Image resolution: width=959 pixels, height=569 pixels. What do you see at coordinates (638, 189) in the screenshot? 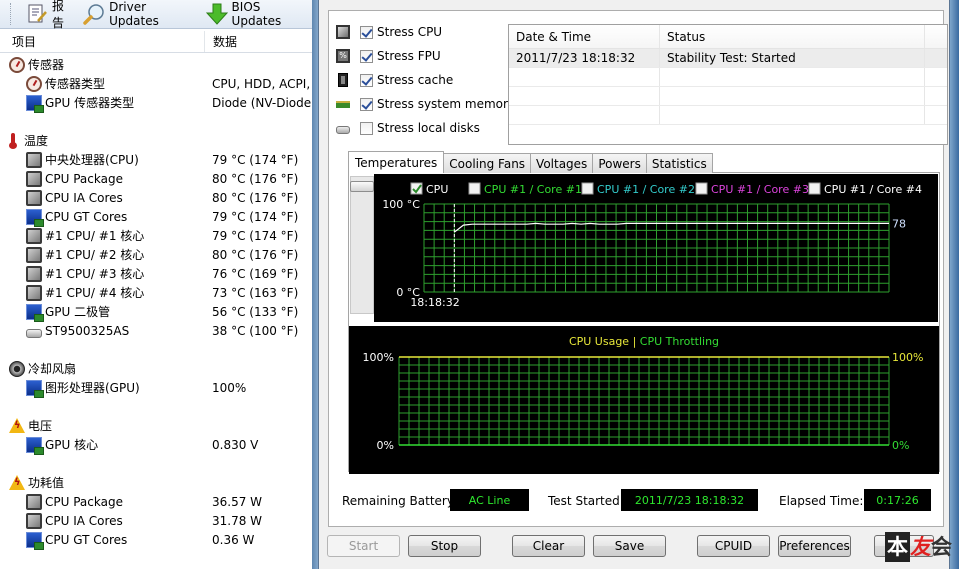
I see `legend-item: CPU #1 / Core #2` at bounding box center [638, 189].